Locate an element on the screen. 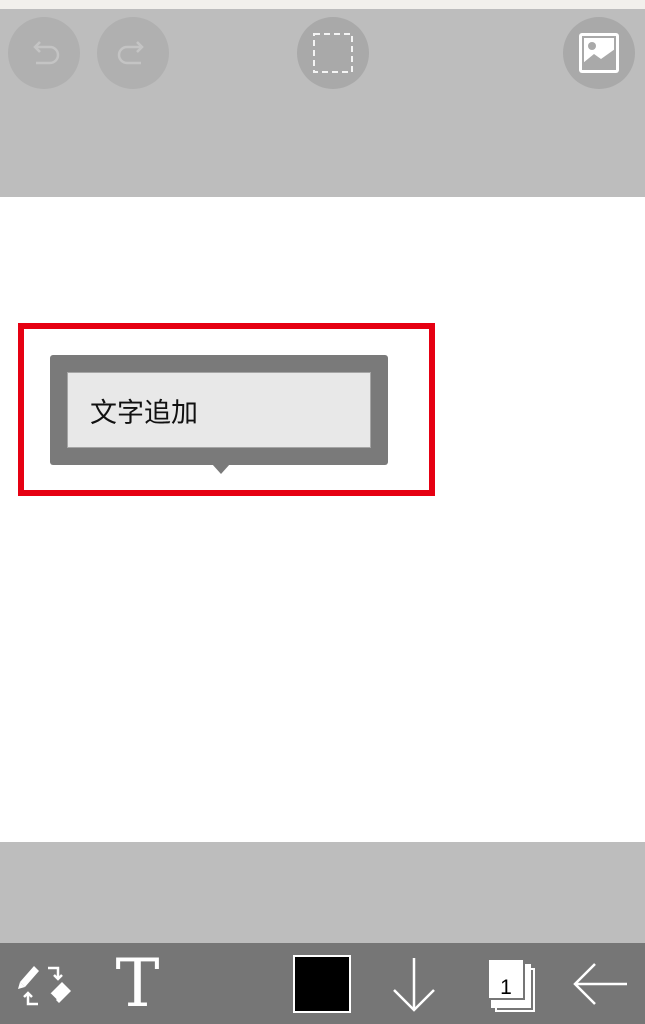 This screenshot has width=645, height=1024. add-text-menu-item: 文字追加 is located at coordinates (219, 410).